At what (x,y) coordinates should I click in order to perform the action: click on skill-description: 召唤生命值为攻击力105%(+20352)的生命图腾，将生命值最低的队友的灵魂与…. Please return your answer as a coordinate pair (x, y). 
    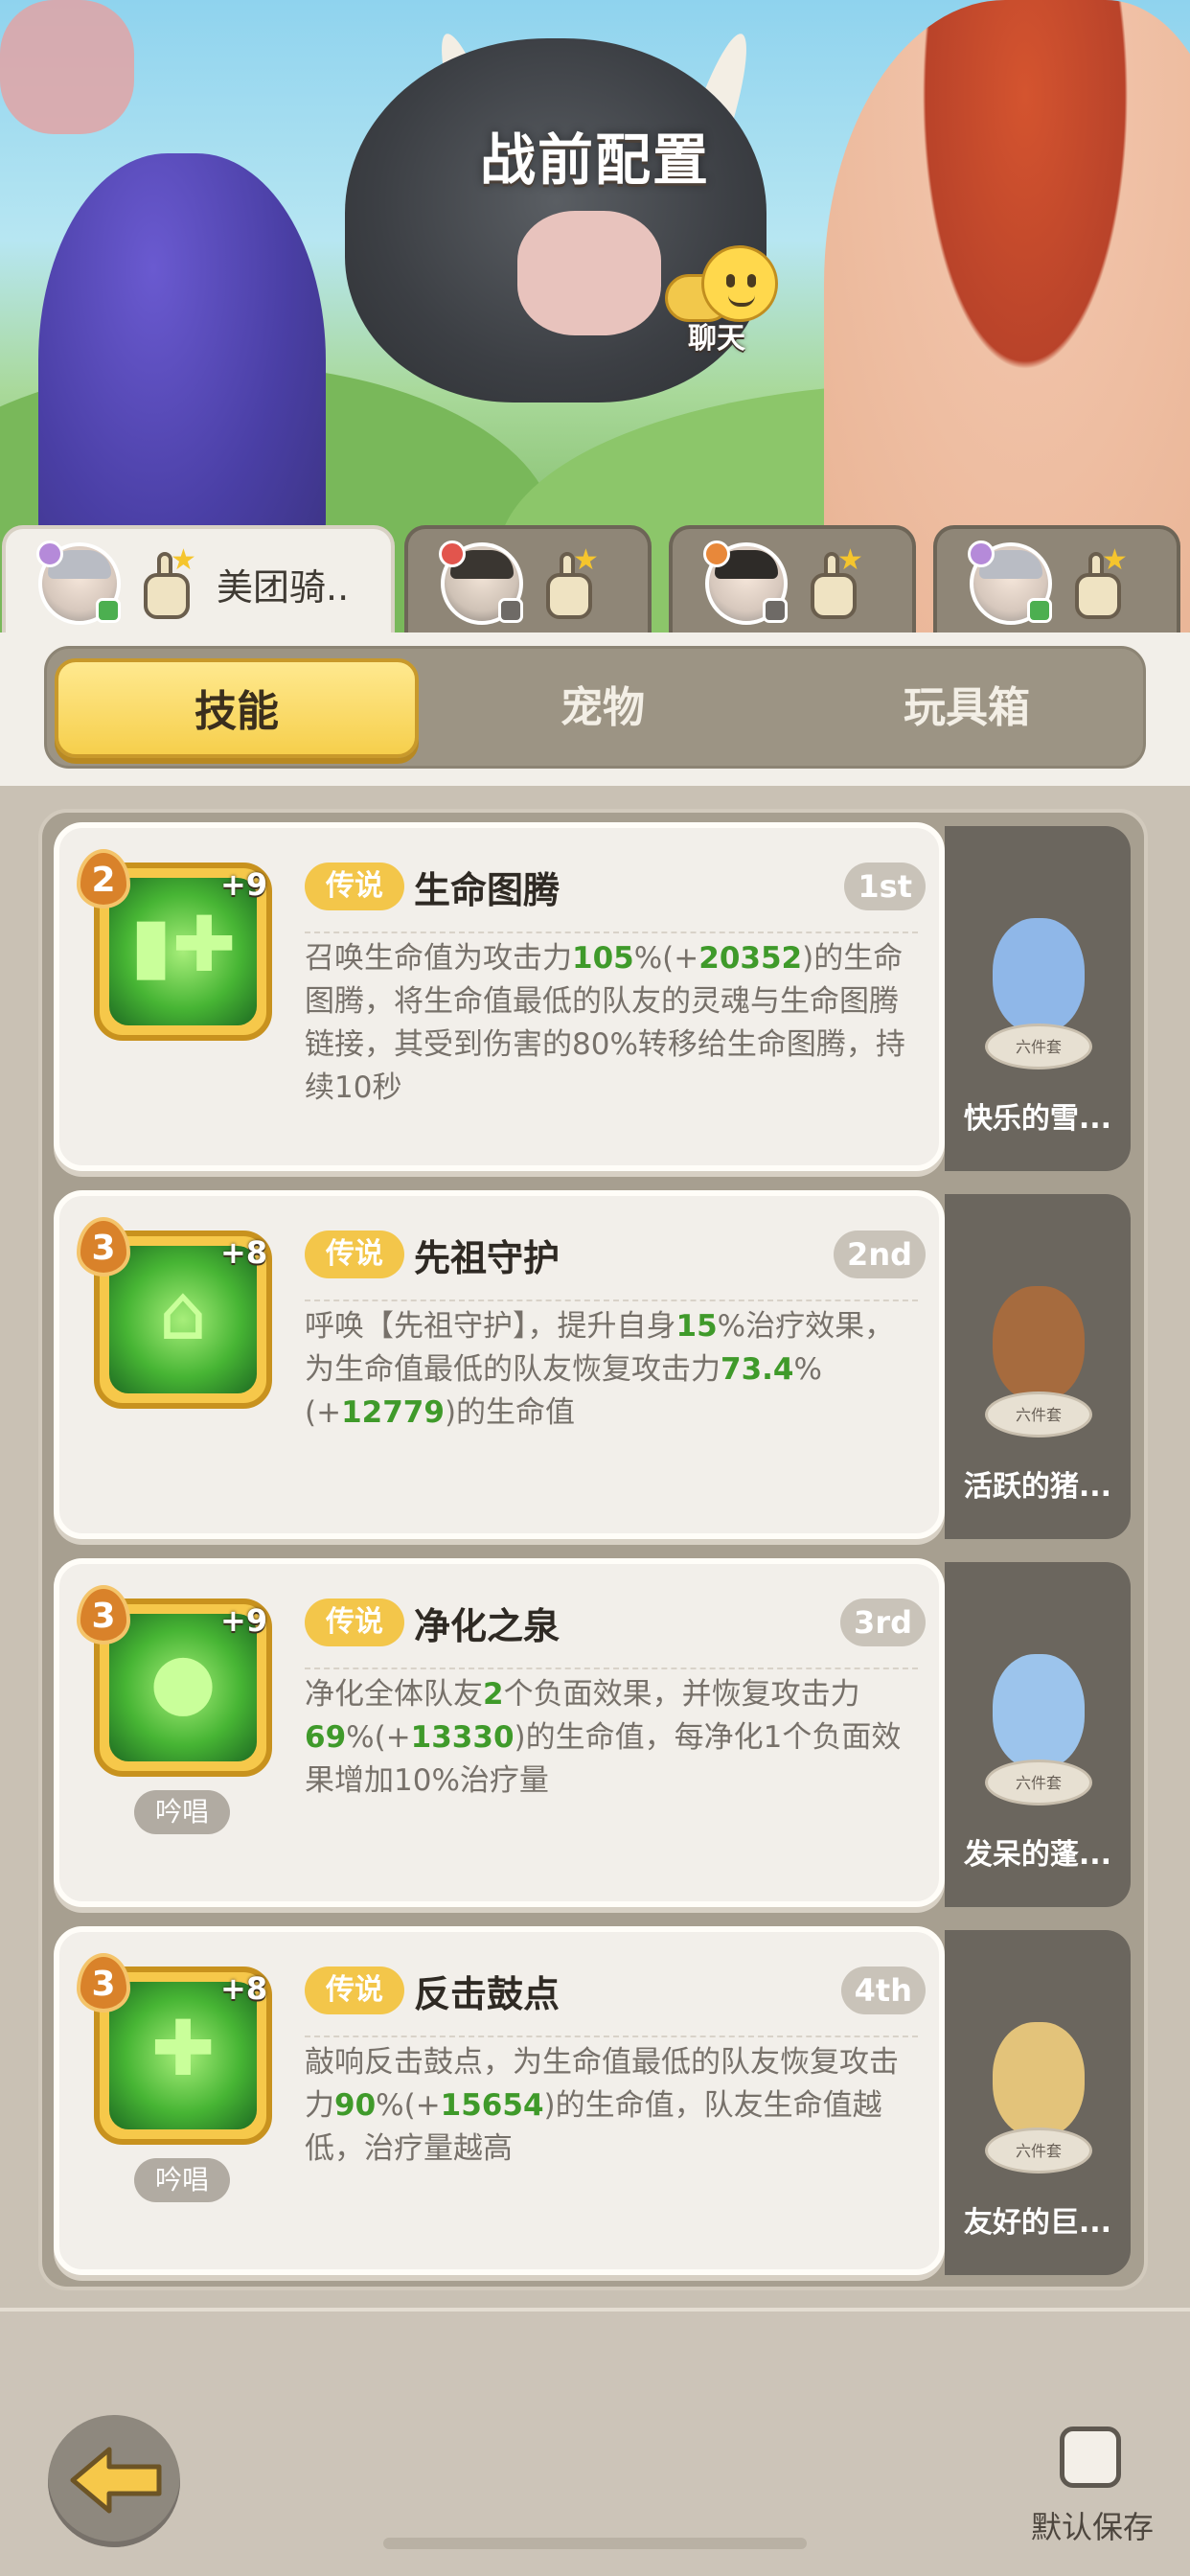
    Looking at the image, I should click on (611, 1021).